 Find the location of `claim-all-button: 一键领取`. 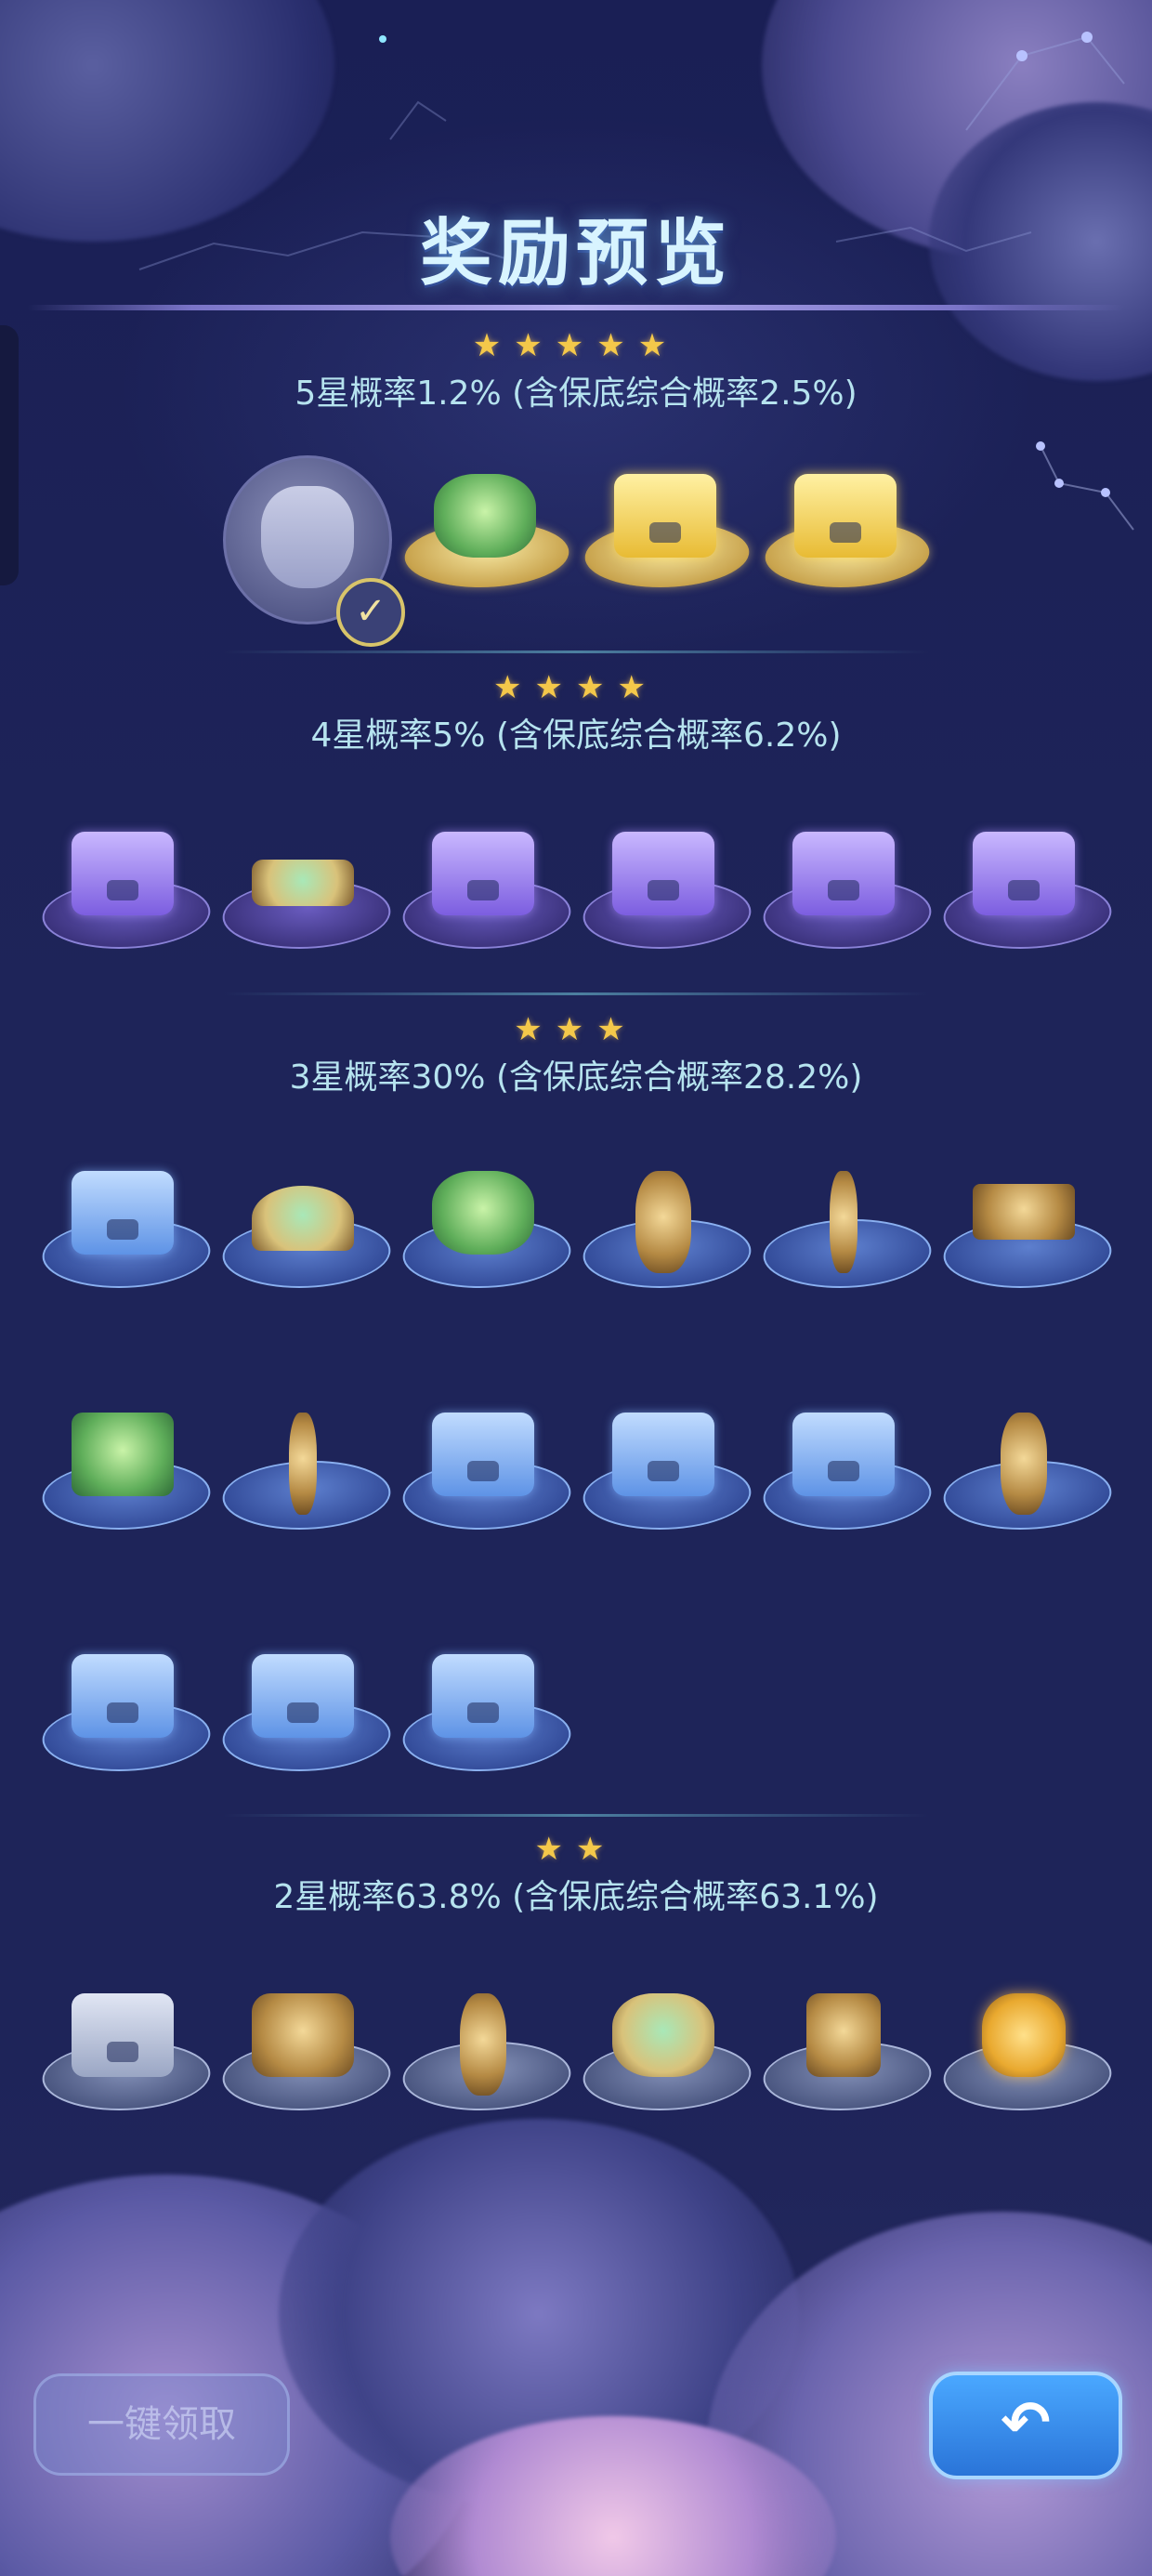

claim-all-button: 一键领取 is located at coordinates (161, 2424).